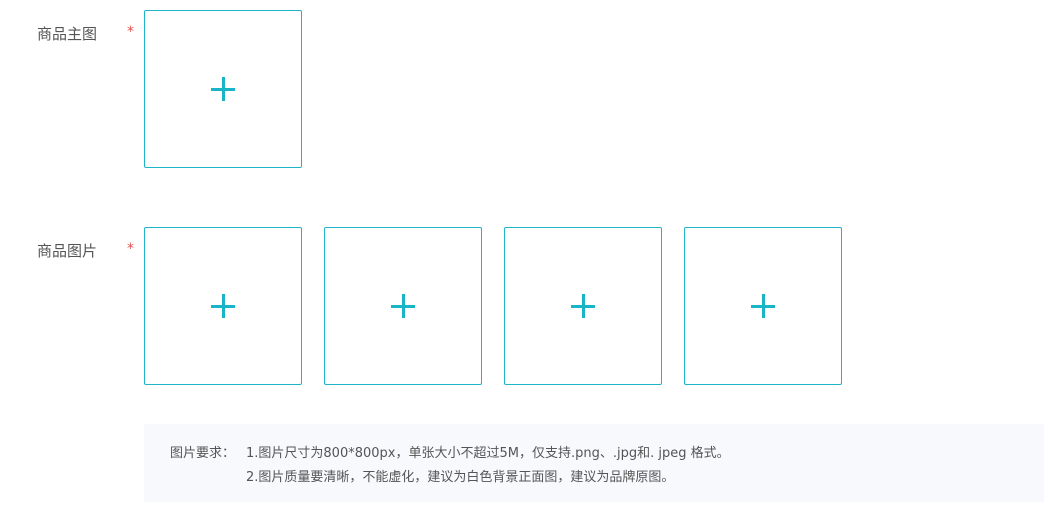  I want to click on main-image-label: 商品主图, so click(67, 34).